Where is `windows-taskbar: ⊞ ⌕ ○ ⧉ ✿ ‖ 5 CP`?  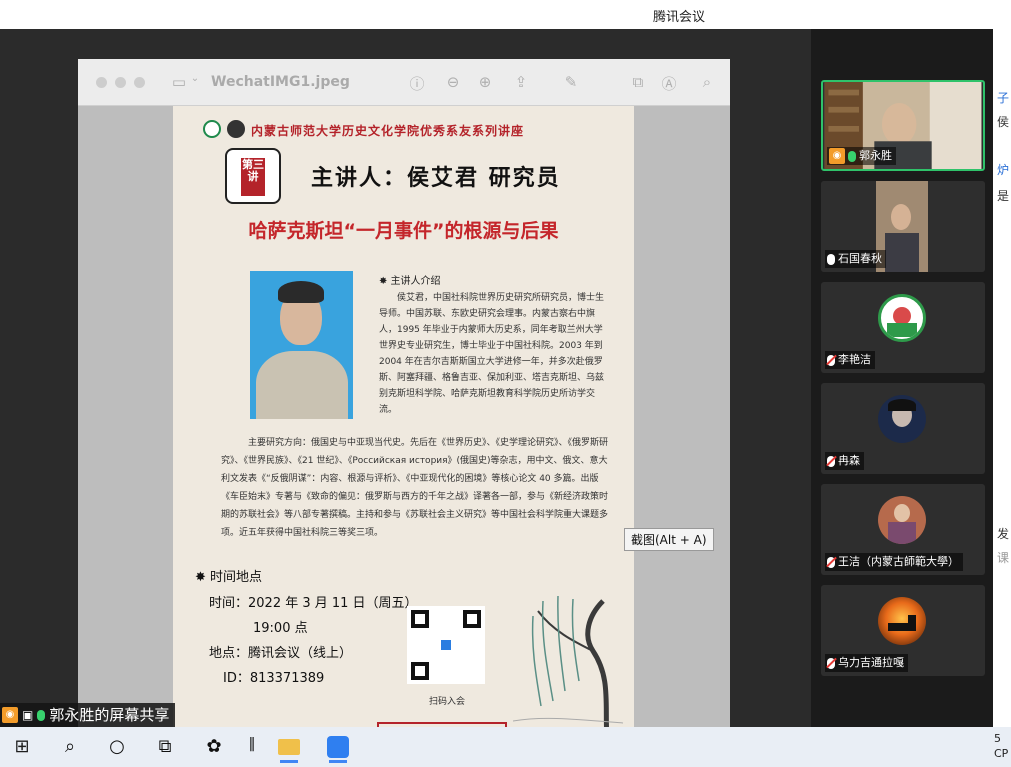 windows-taskbar: ⊞ ⌕ ○ ⧉ ✿ ‖ 5 CP is located at coordinates (505, 747).